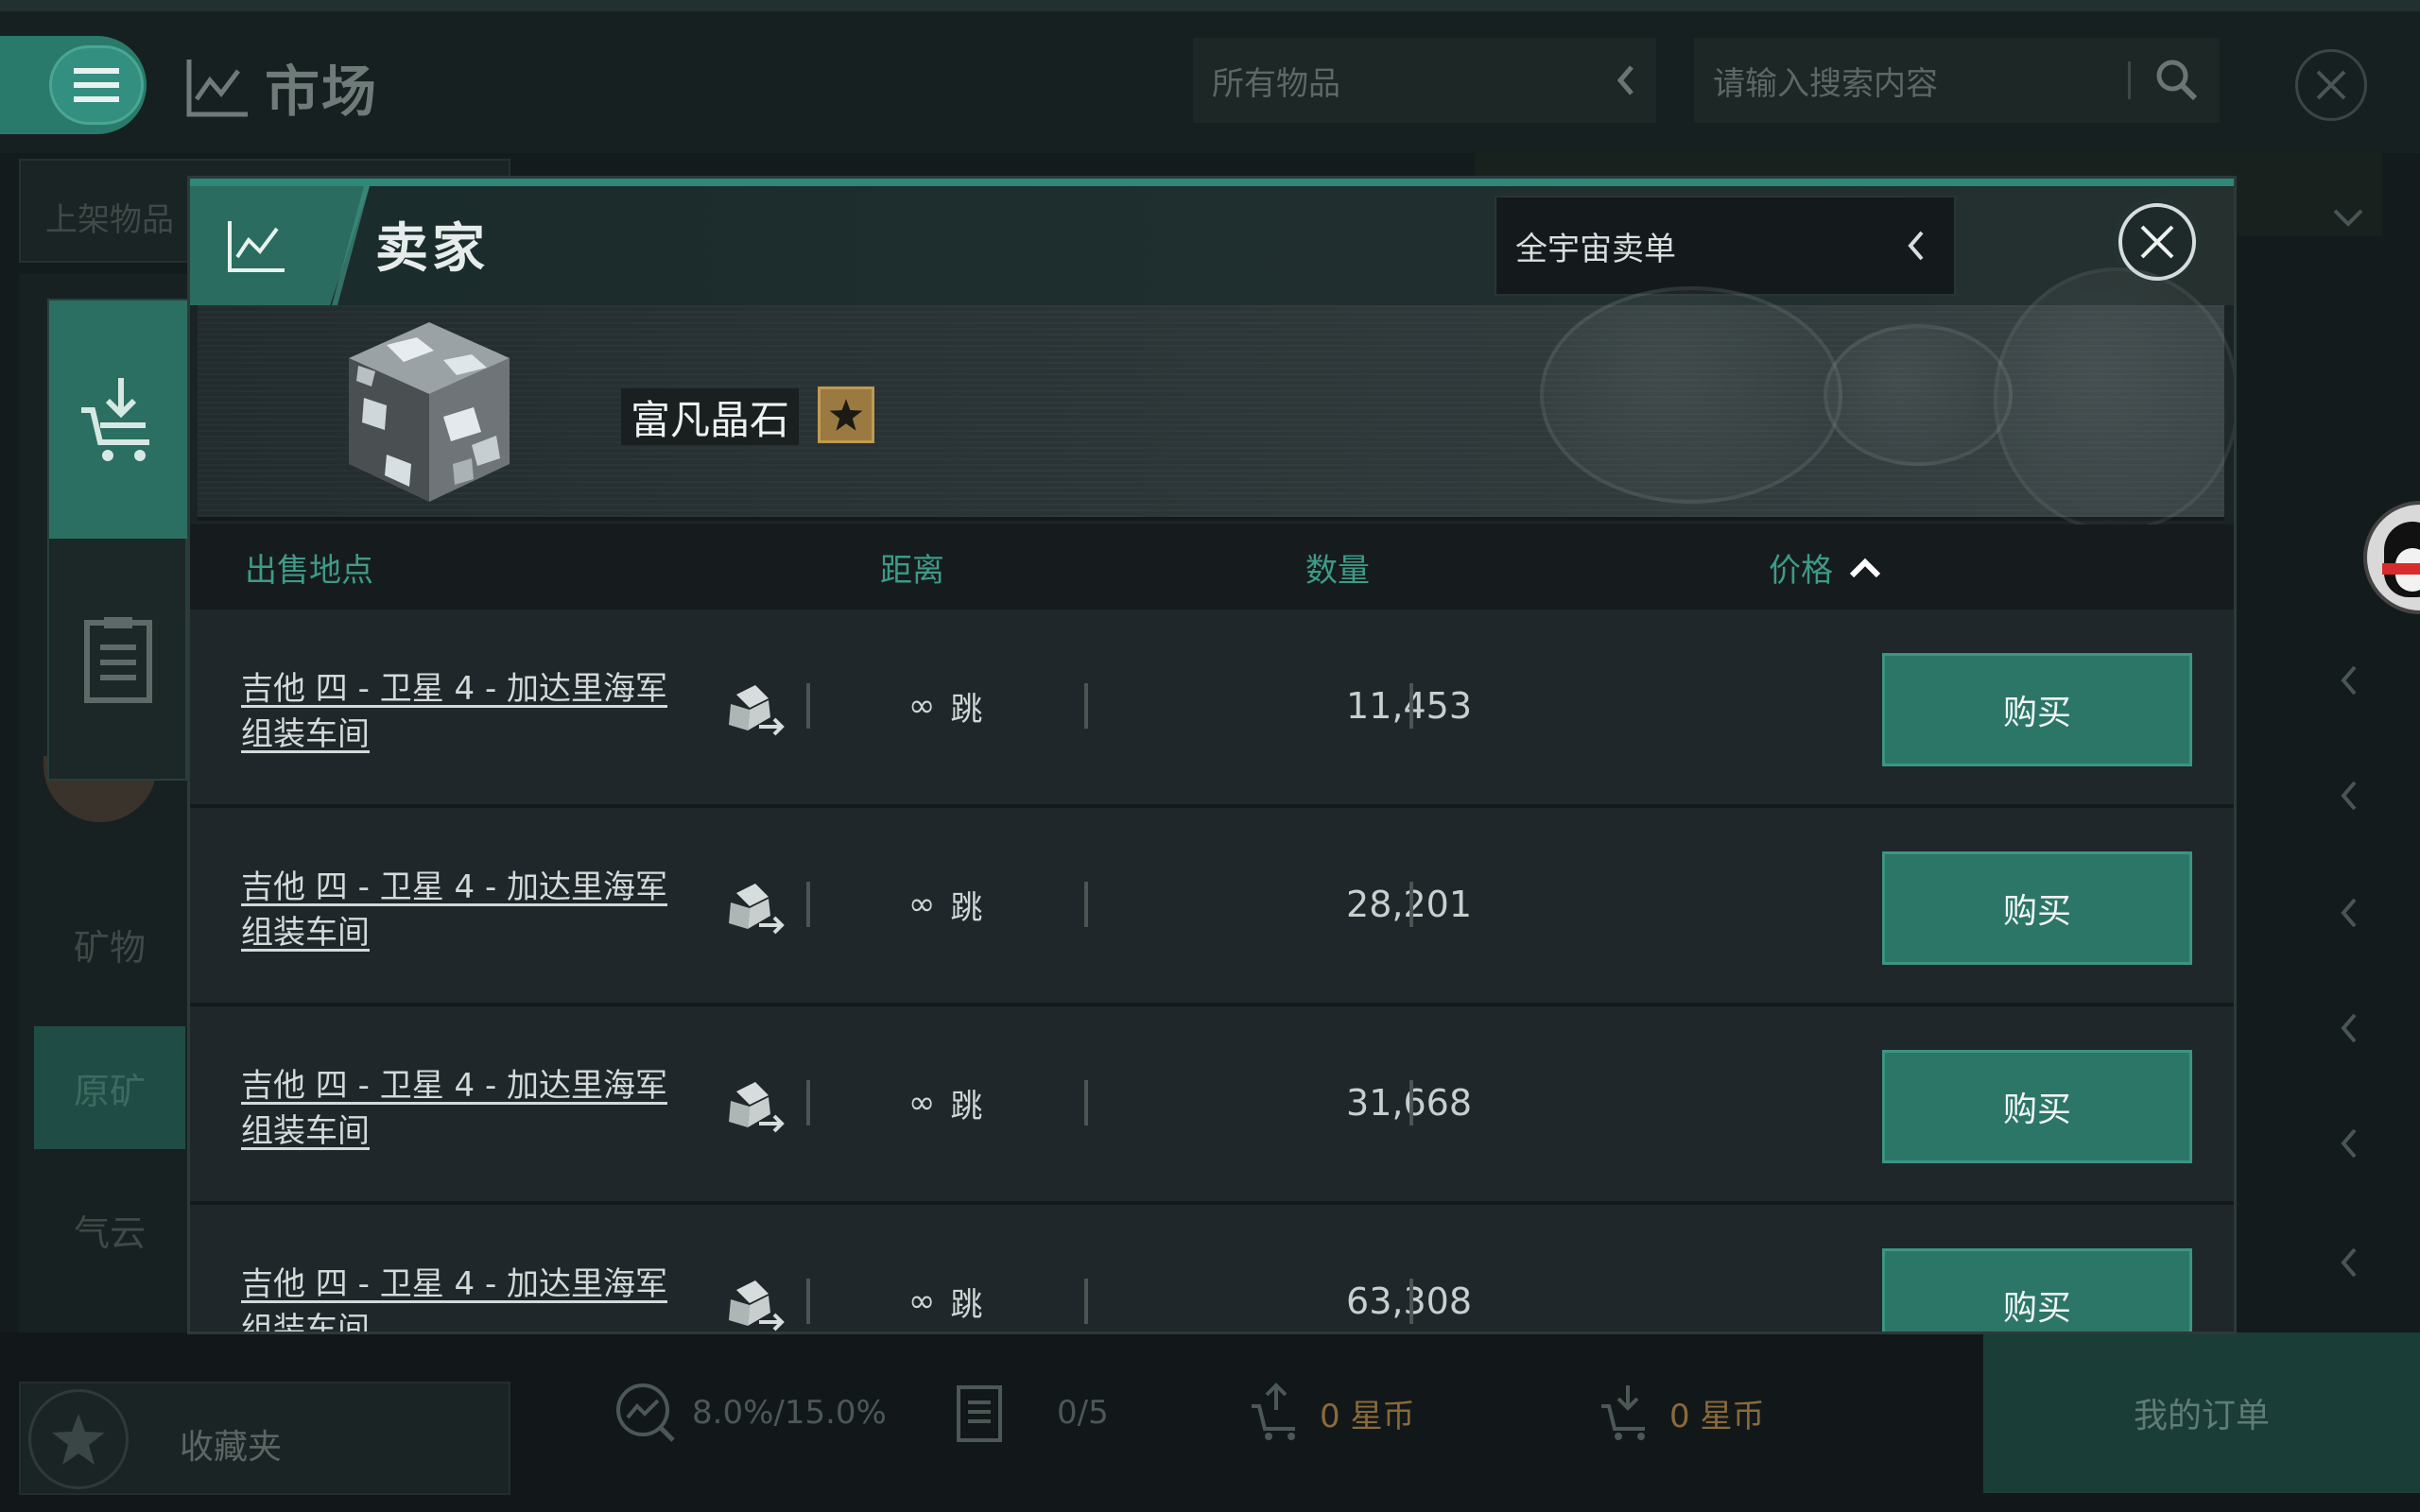  What do you see at coordinates (1351, 706) in the screenshot?
I see `quantity-cell: 11,453` at bounding box center [1351, 706].